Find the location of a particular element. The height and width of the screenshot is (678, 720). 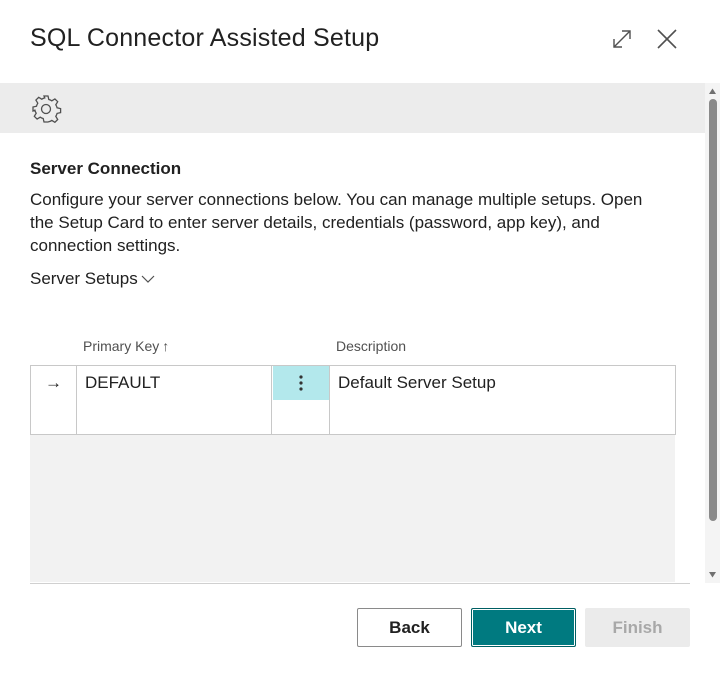

close-icon is located at coordinates (667, 39).